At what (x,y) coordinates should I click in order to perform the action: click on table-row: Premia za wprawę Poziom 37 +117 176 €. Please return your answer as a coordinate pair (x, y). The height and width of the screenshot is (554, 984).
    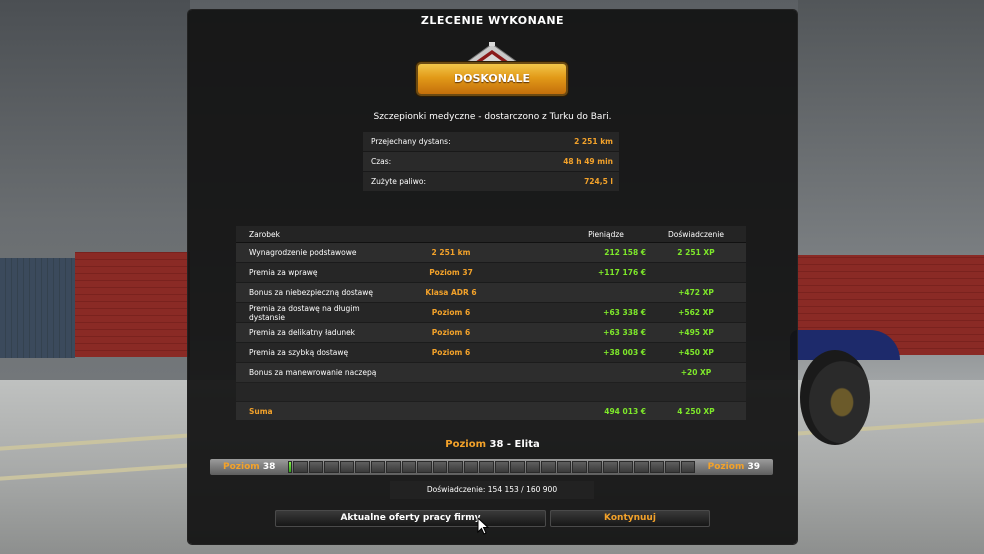
    Looking at the image, I should click on (491, 272).